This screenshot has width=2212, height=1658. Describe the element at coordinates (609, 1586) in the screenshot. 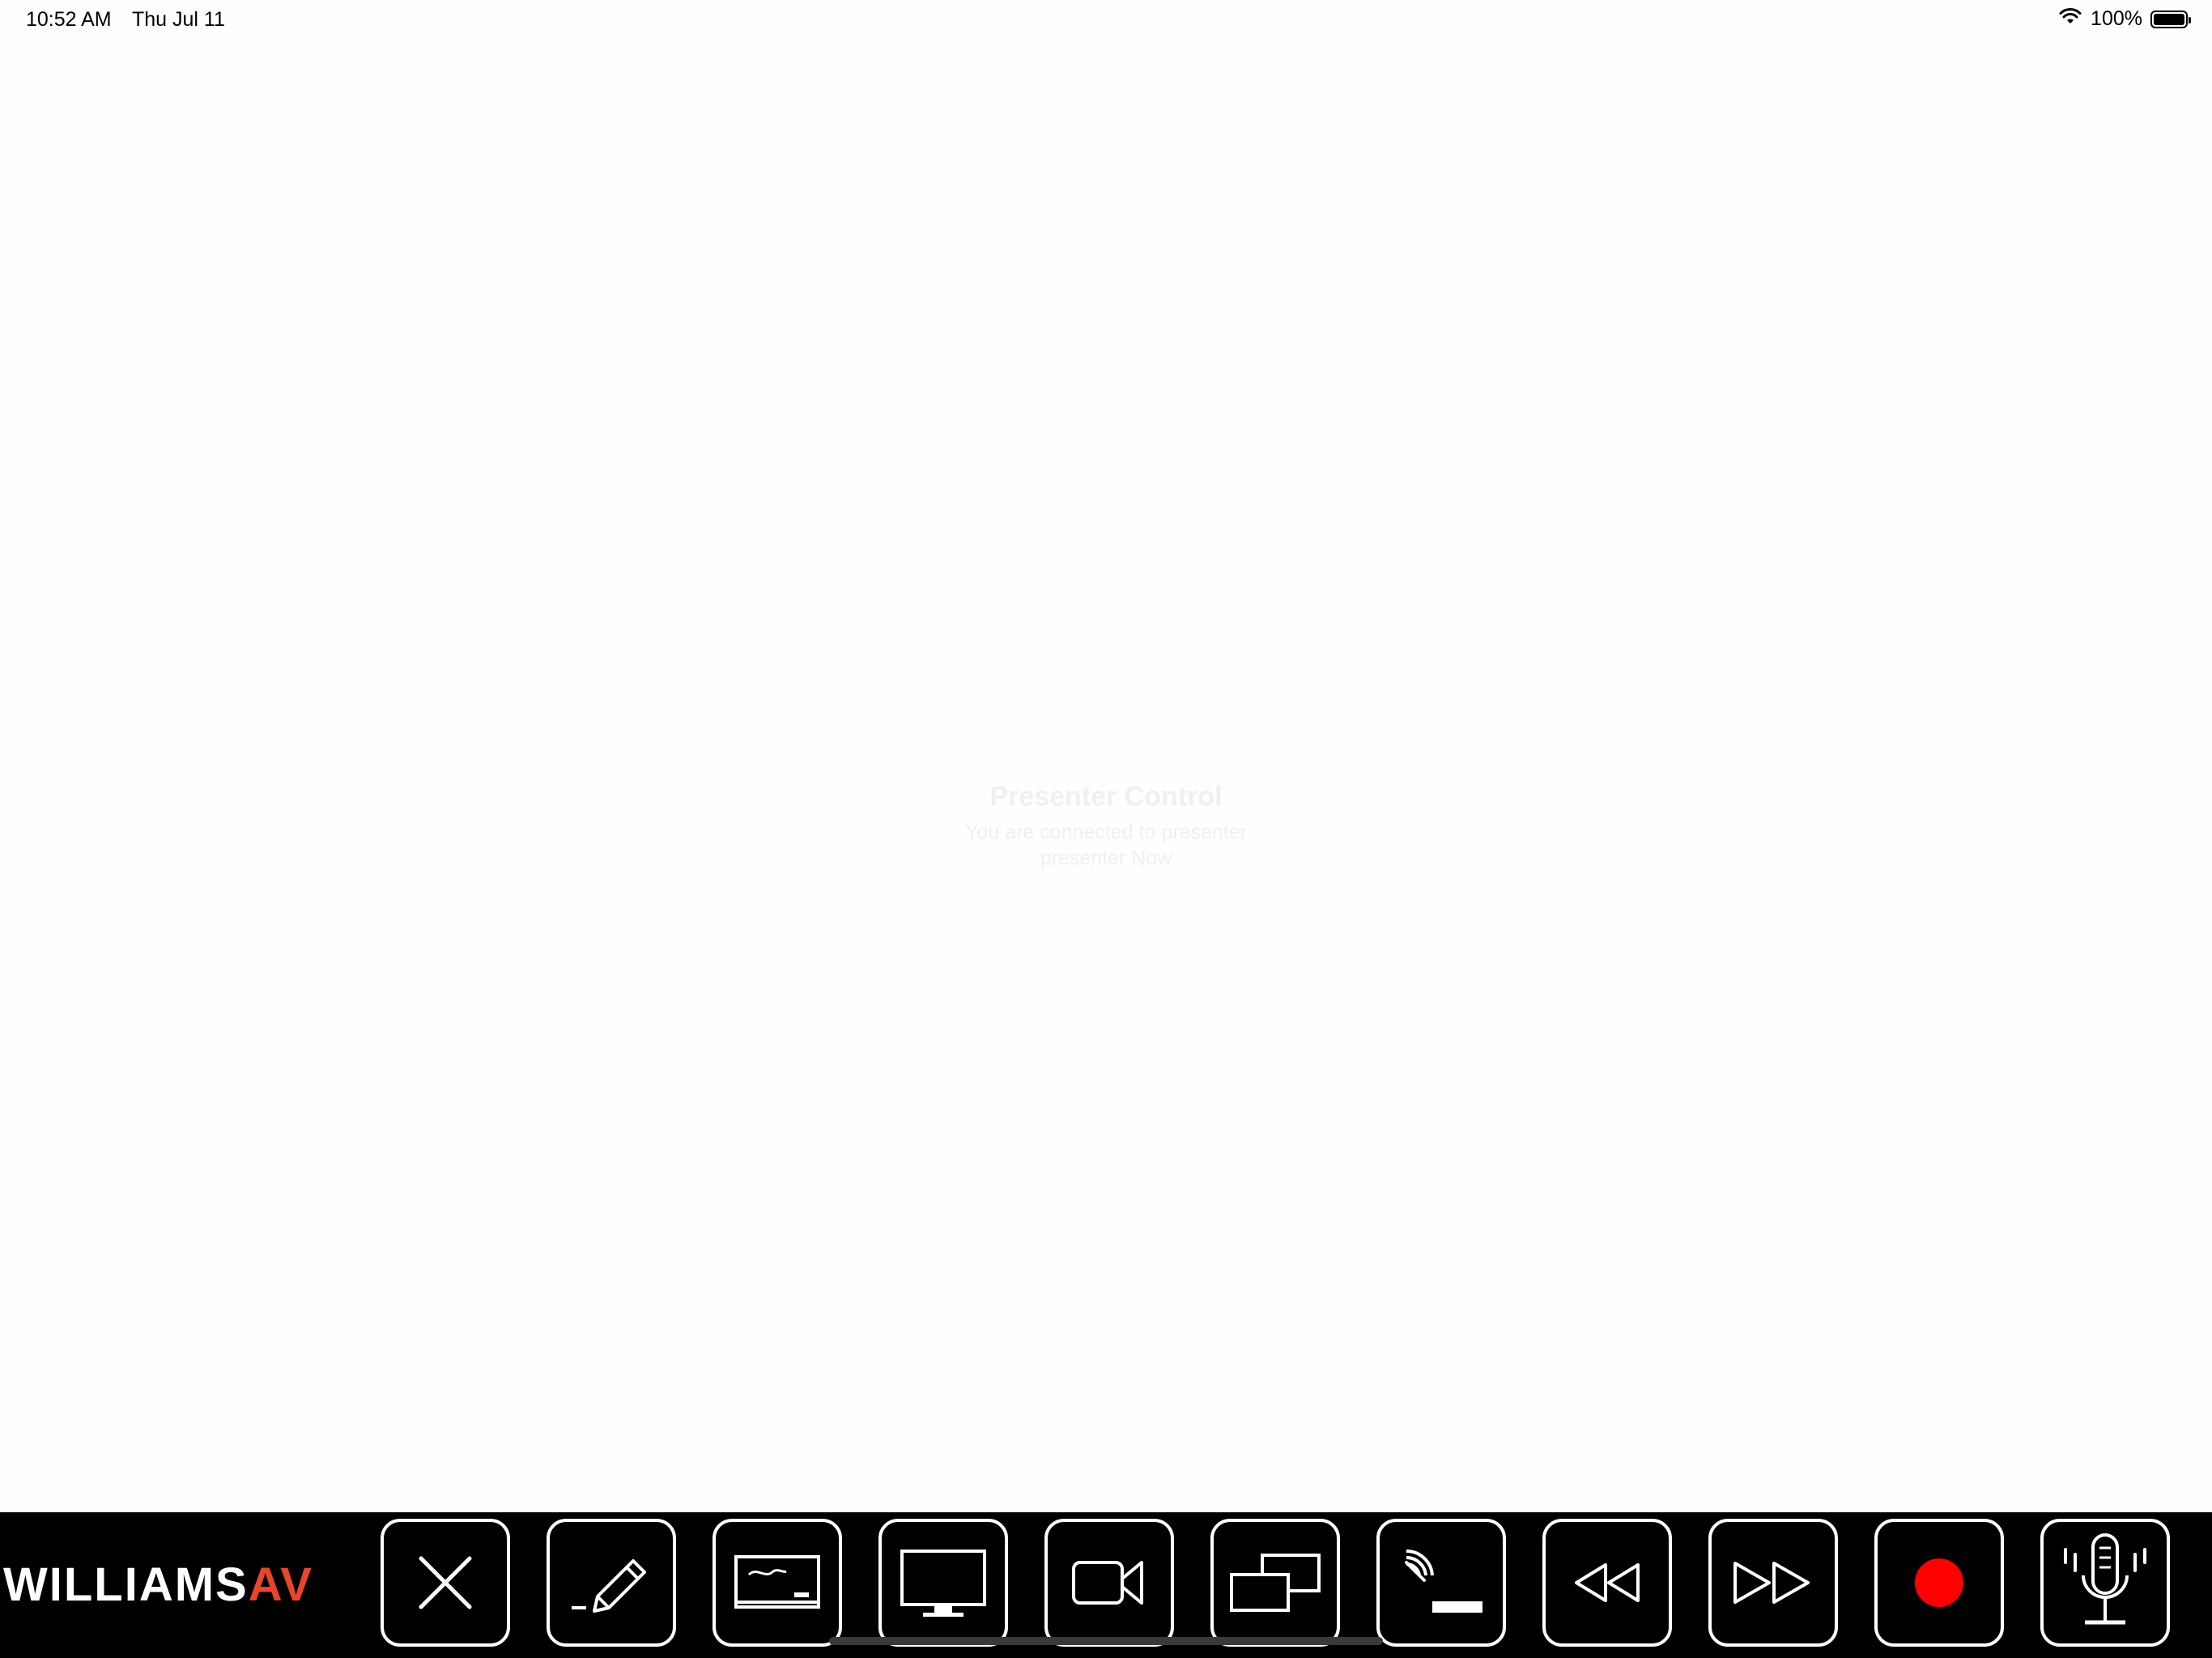

I see `pencil-icon` at that location.